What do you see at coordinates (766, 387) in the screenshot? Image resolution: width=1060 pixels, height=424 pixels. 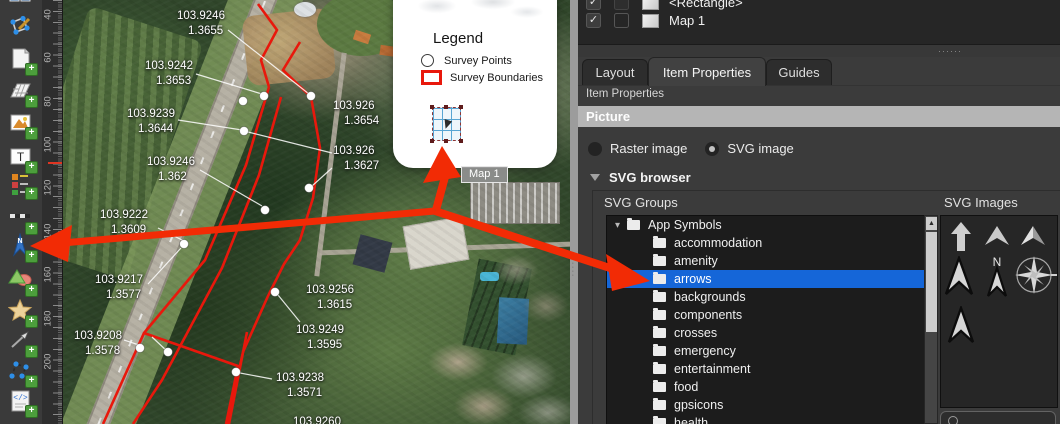 I see `tree-row-food: food` at bounding box center [766, 387].